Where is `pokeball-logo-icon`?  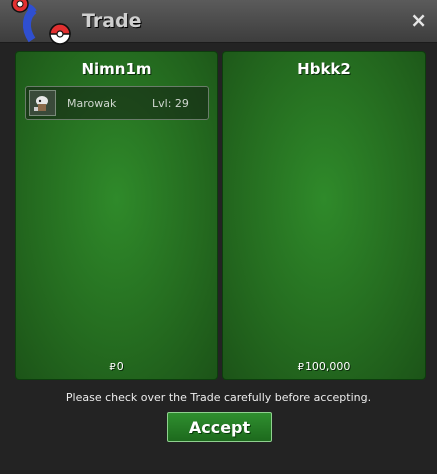
pokeball-logo-icon is located at coordinates (41, 22).